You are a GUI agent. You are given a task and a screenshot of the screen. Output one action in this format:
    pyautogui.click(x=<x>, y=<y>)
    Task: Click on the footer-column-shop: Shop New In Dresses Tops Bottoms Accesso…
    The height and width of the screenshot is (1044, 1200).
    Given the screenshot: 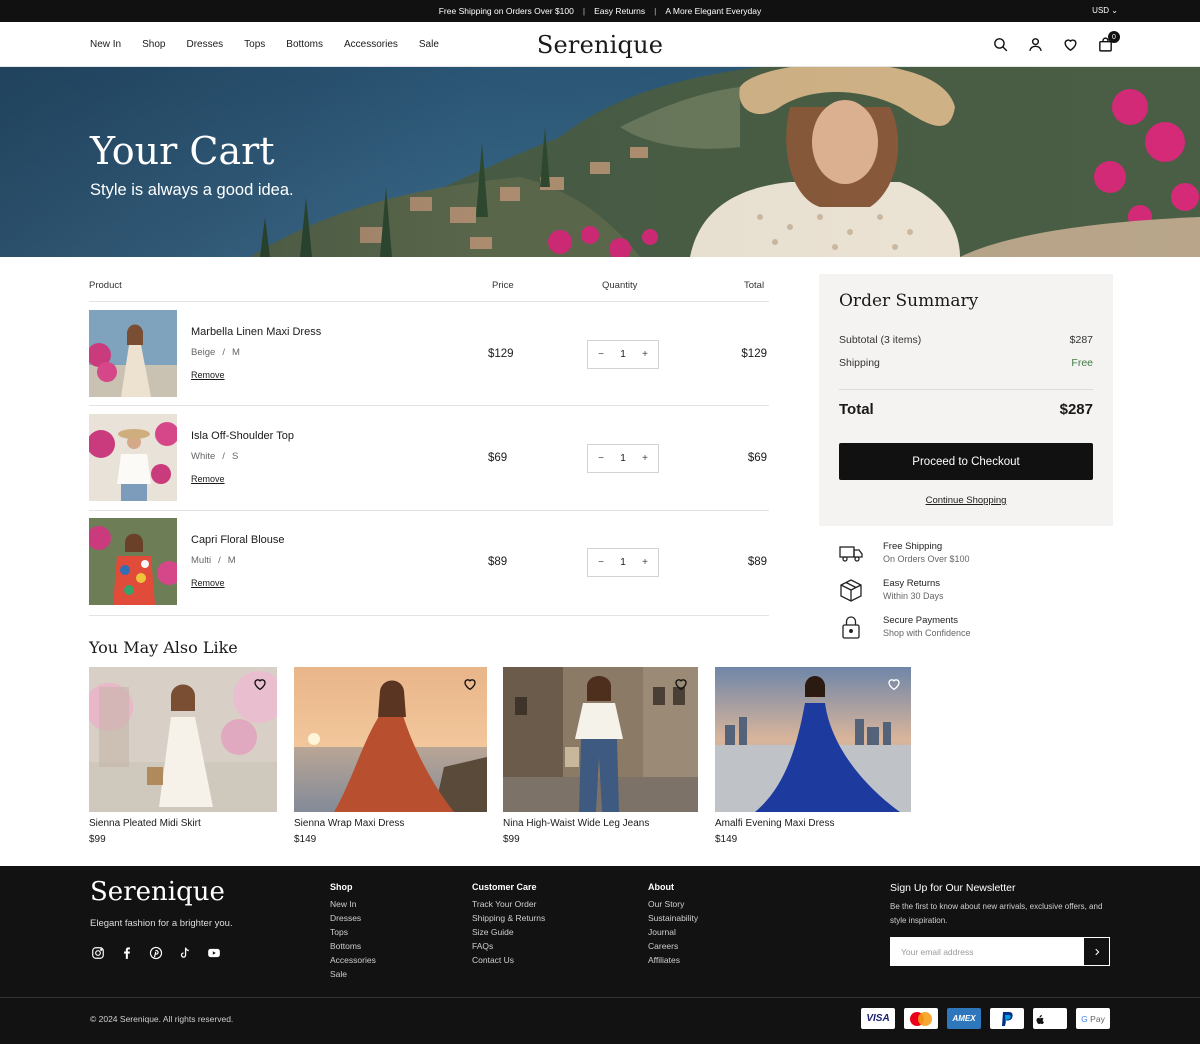 What is the action you would take?
    pyautogui.click(x=353, y=932)
    